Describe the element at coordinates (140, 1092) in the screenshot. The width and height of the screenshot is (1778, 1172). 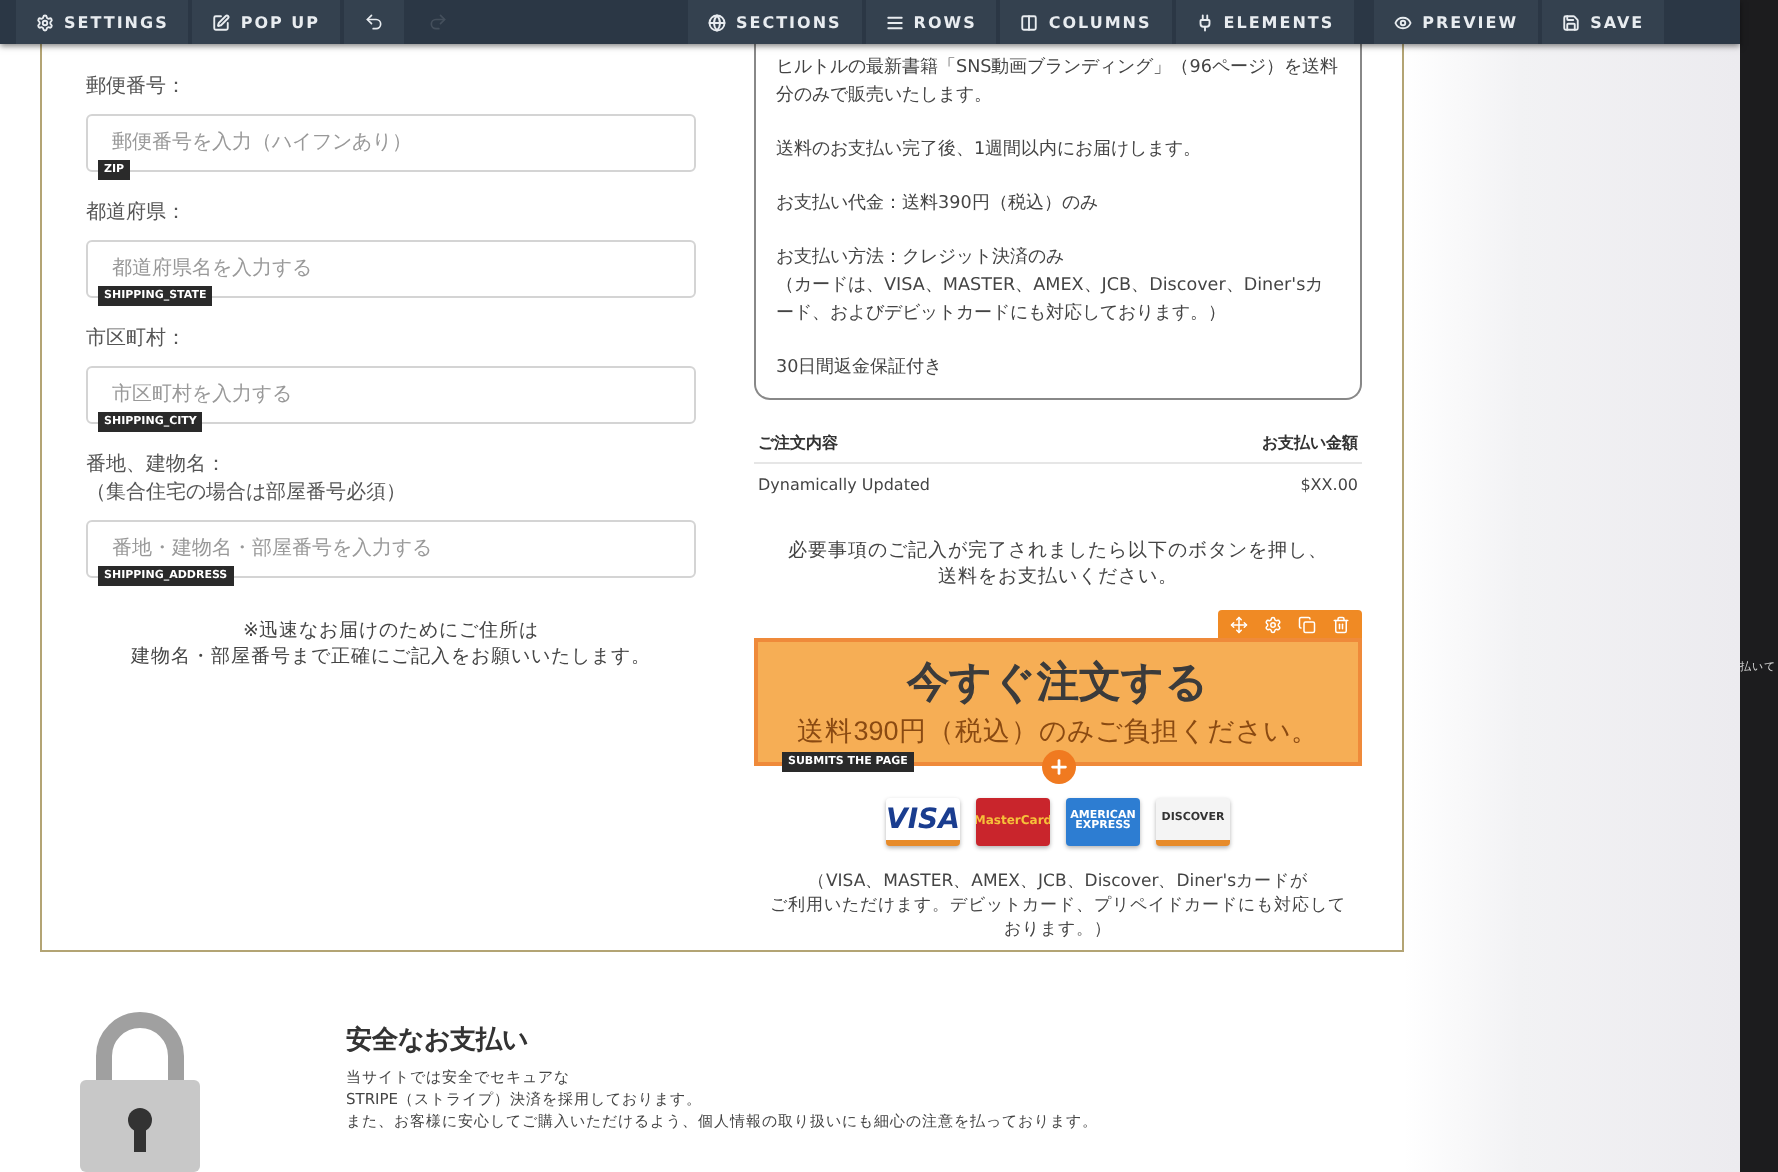
I see `padlock-icon` at that location.